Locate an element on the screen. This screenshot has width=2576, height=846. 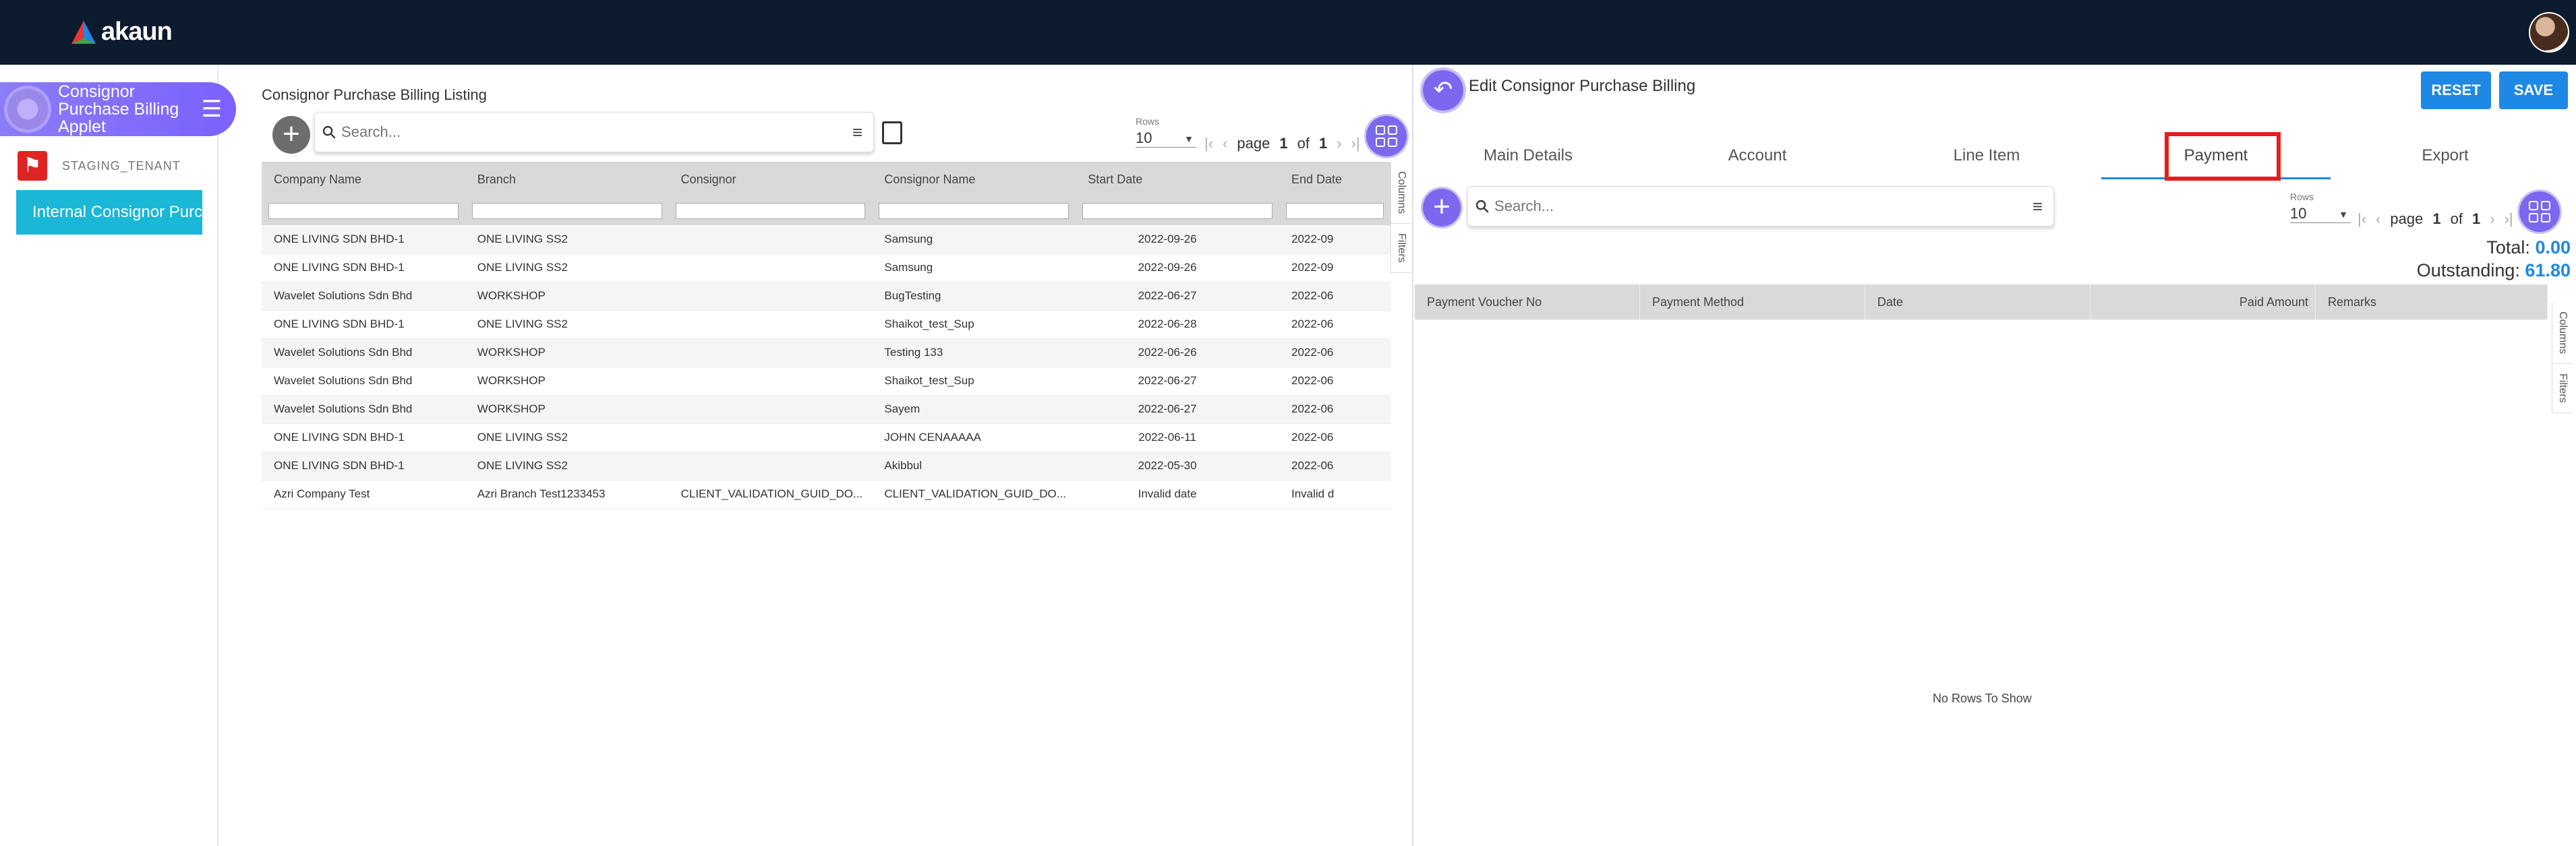
table-cell: Samsung is located at coordinates (974, 267).